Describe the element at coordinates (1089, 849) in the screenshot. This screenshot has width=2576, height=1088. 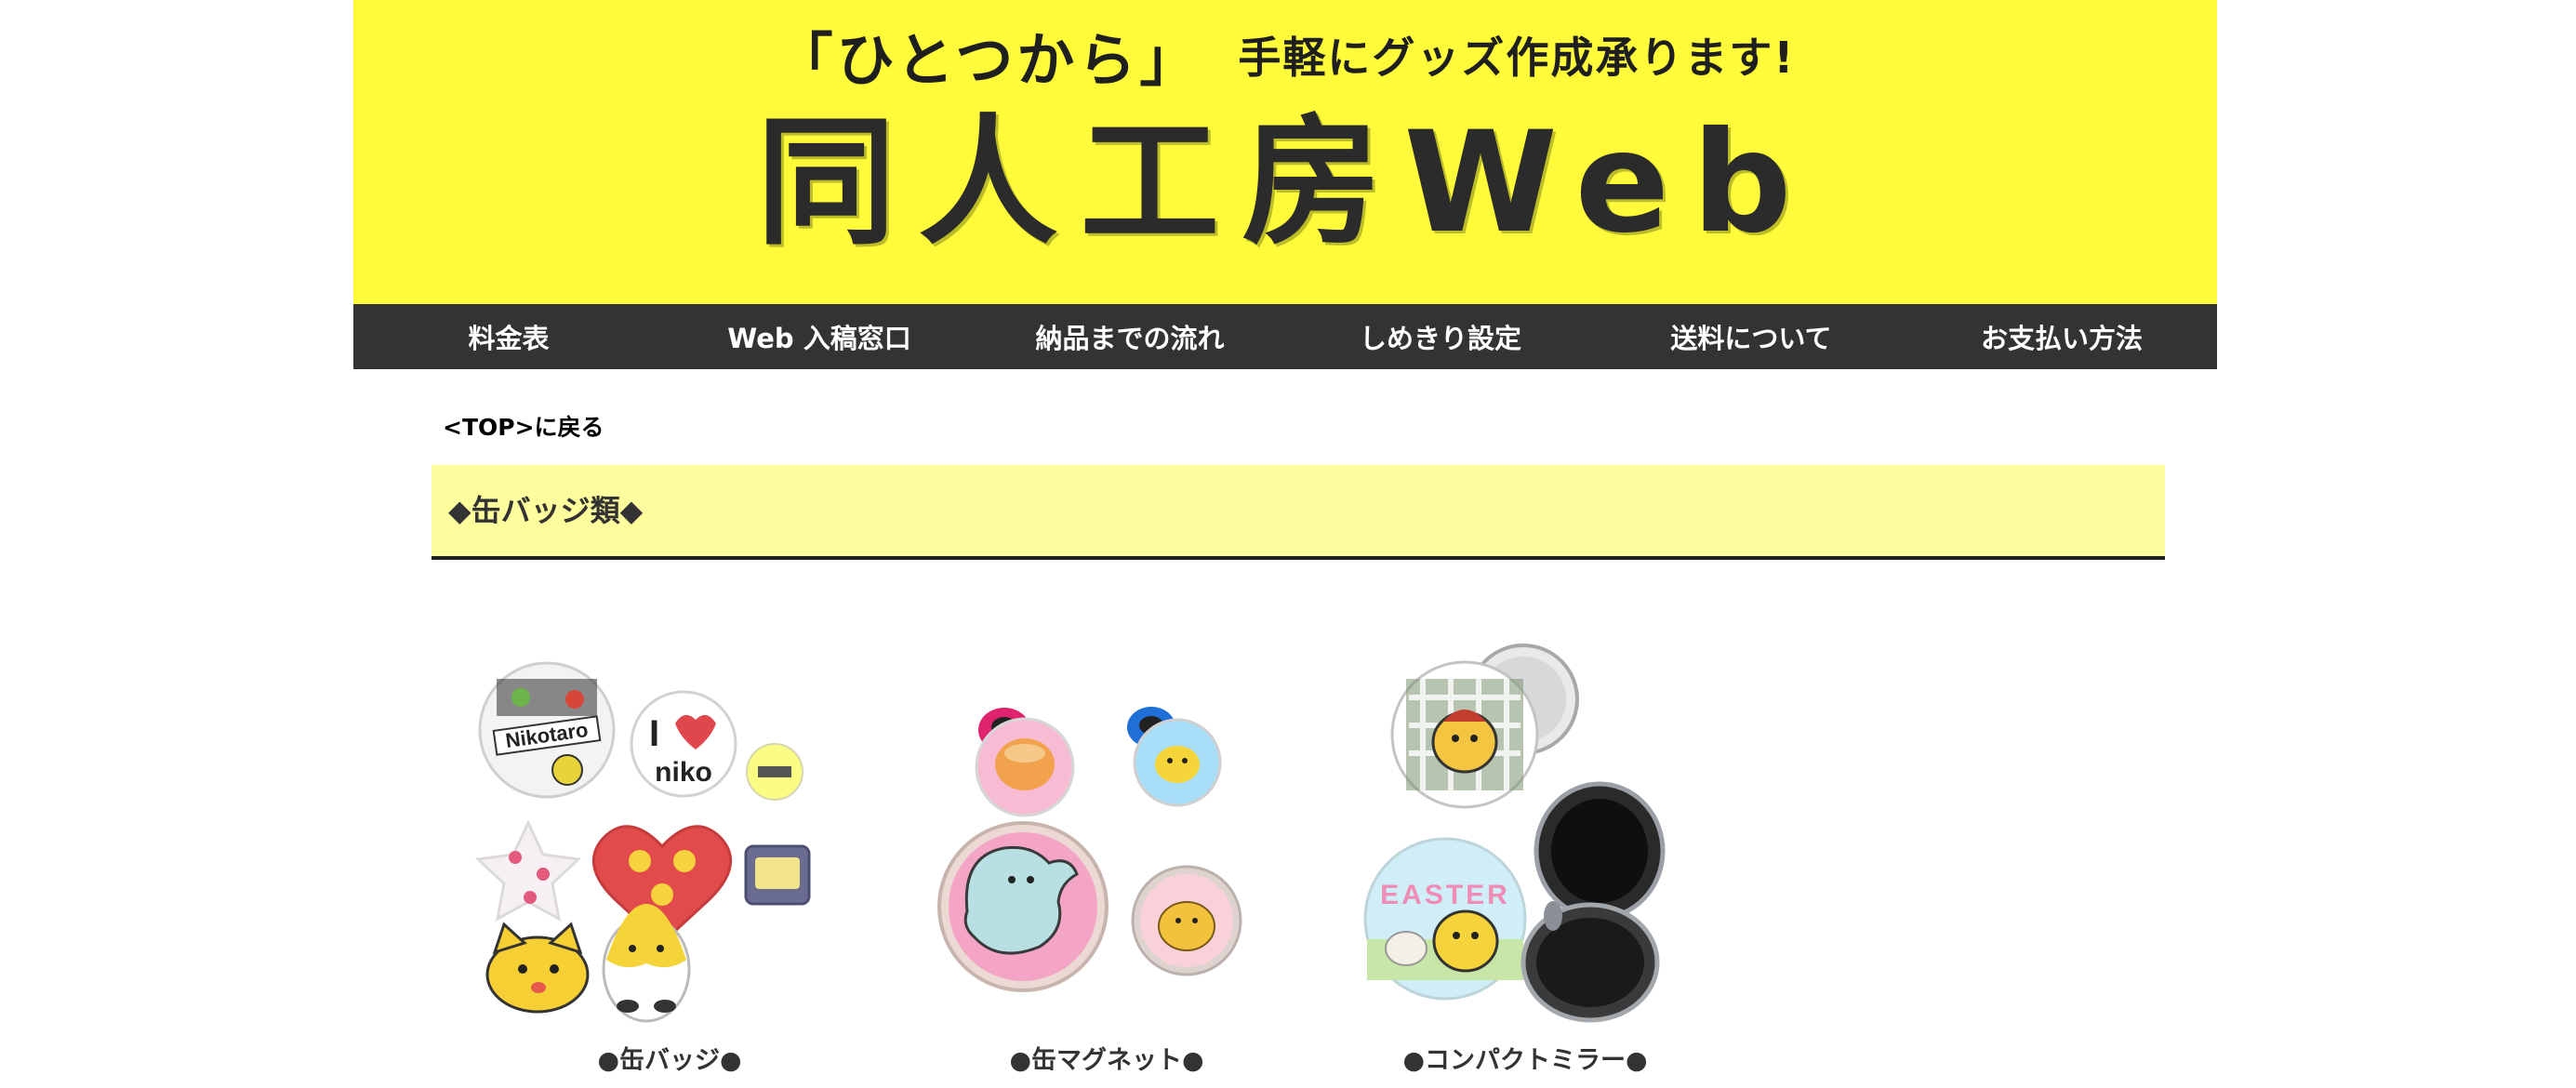
I see `can-magnet-image` at that location.